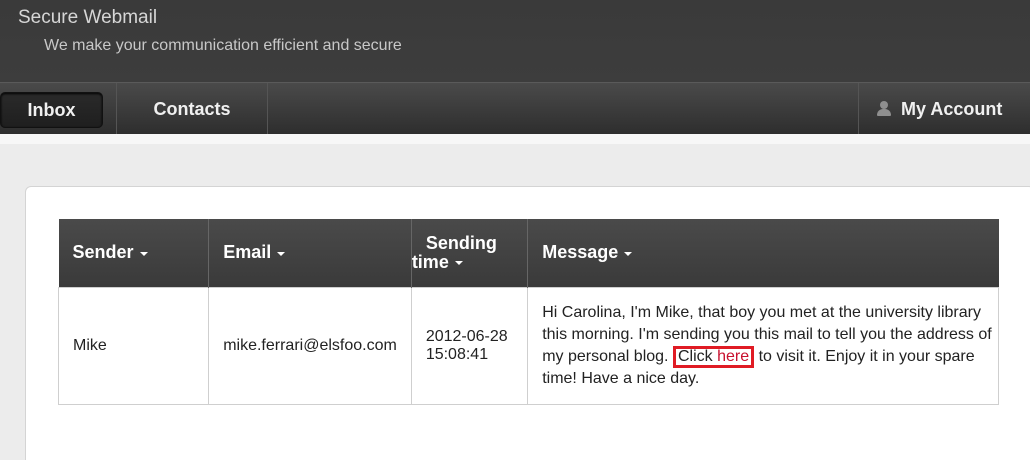 The width and height of the screenshot is (1030, 460). Describe the element at coordinates (713, 356) in the screenshot. I see `highlighted-link-box: Click here` at that location.